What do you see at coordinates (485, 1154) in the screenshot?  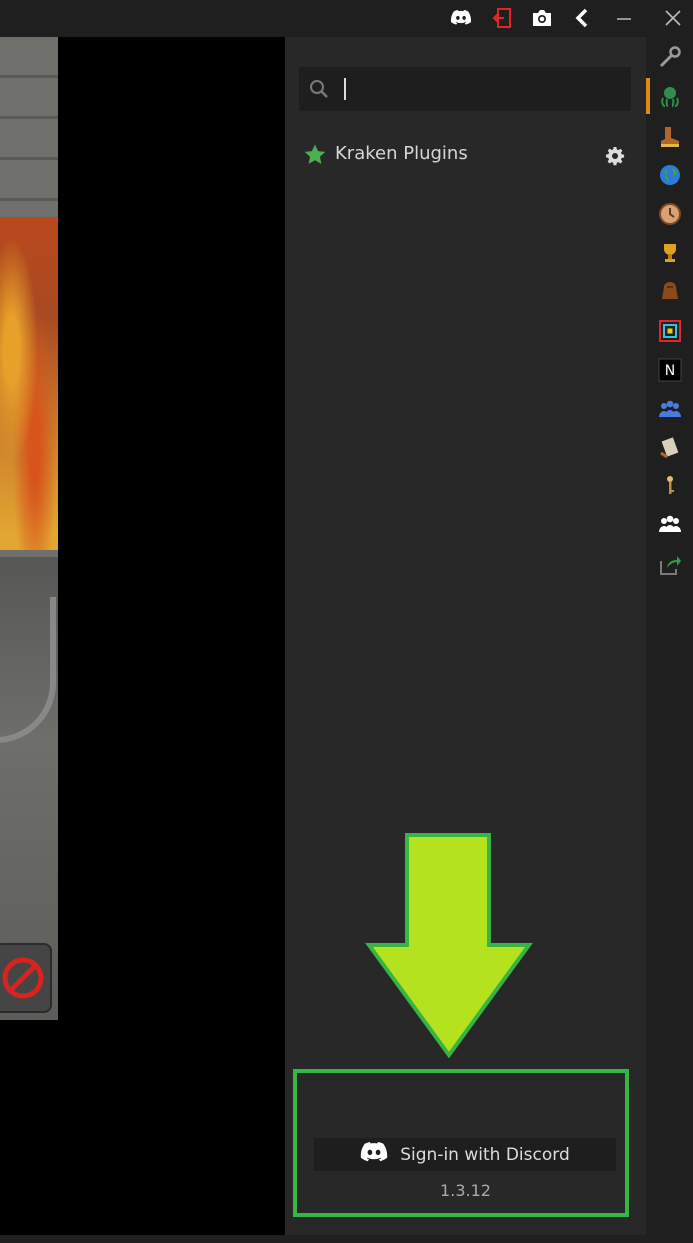 I see `discord-signin-label: Sign-in with Discord` at bounding box center [485, 1154].